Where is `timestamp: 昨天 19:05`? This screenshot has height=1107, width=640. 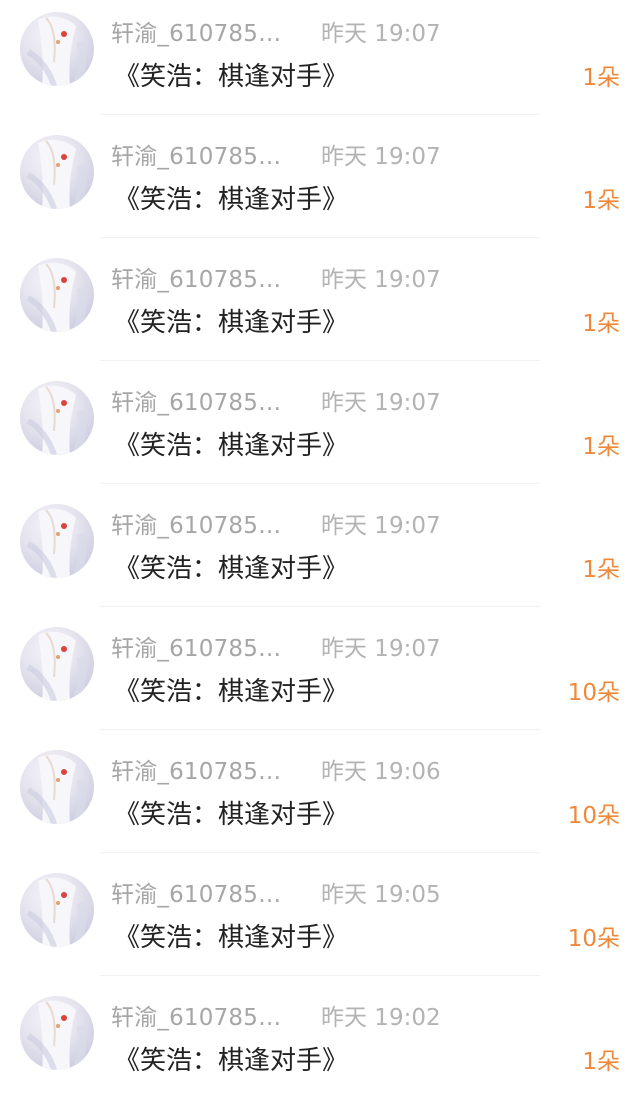 timestamp: 昨天 19:05 is located at coordinates (381, 895).